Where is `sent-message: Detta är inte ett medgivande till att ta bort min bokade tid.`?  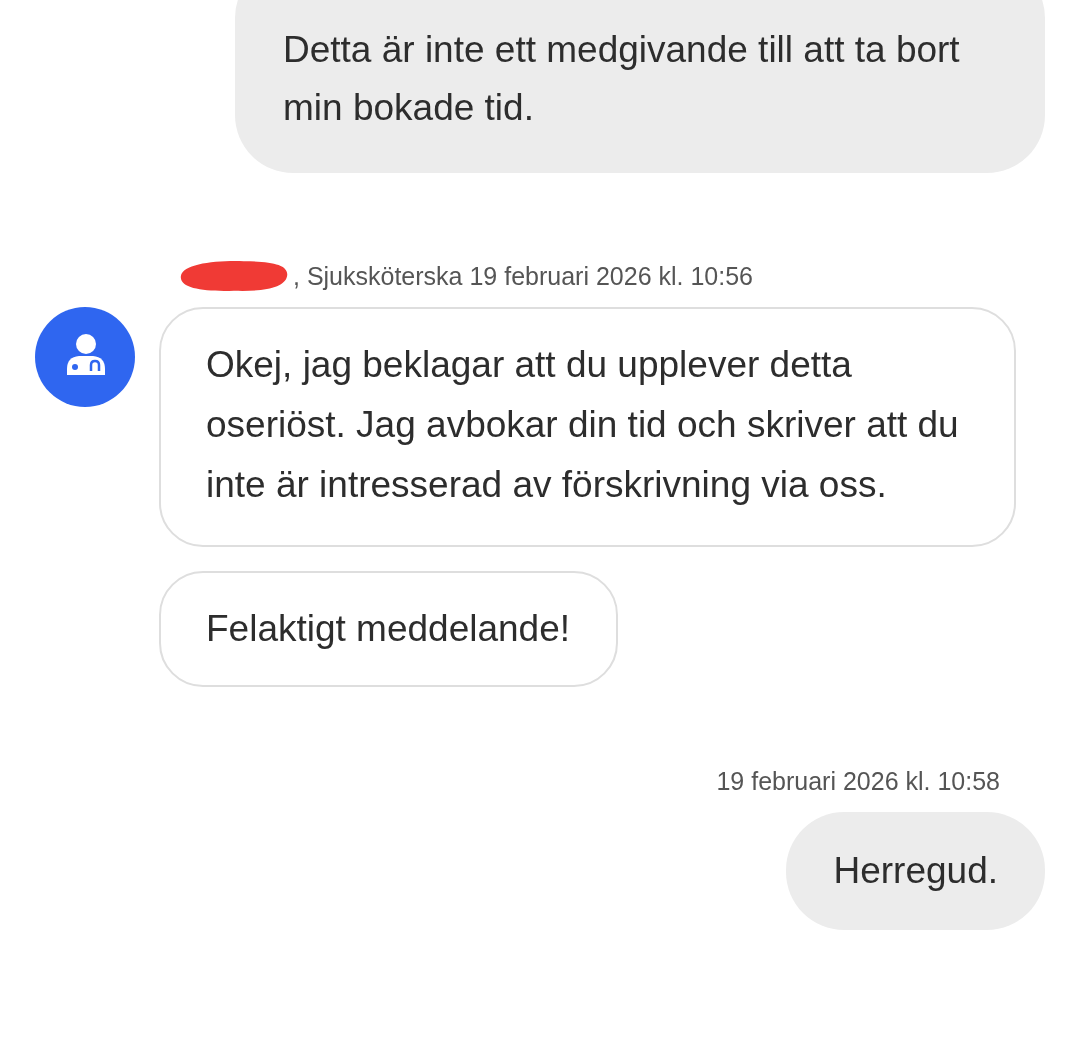 sent-message: Detta är inte ett medgivande till att ta bort min bokade tid. is located at coordinates (640, 86).